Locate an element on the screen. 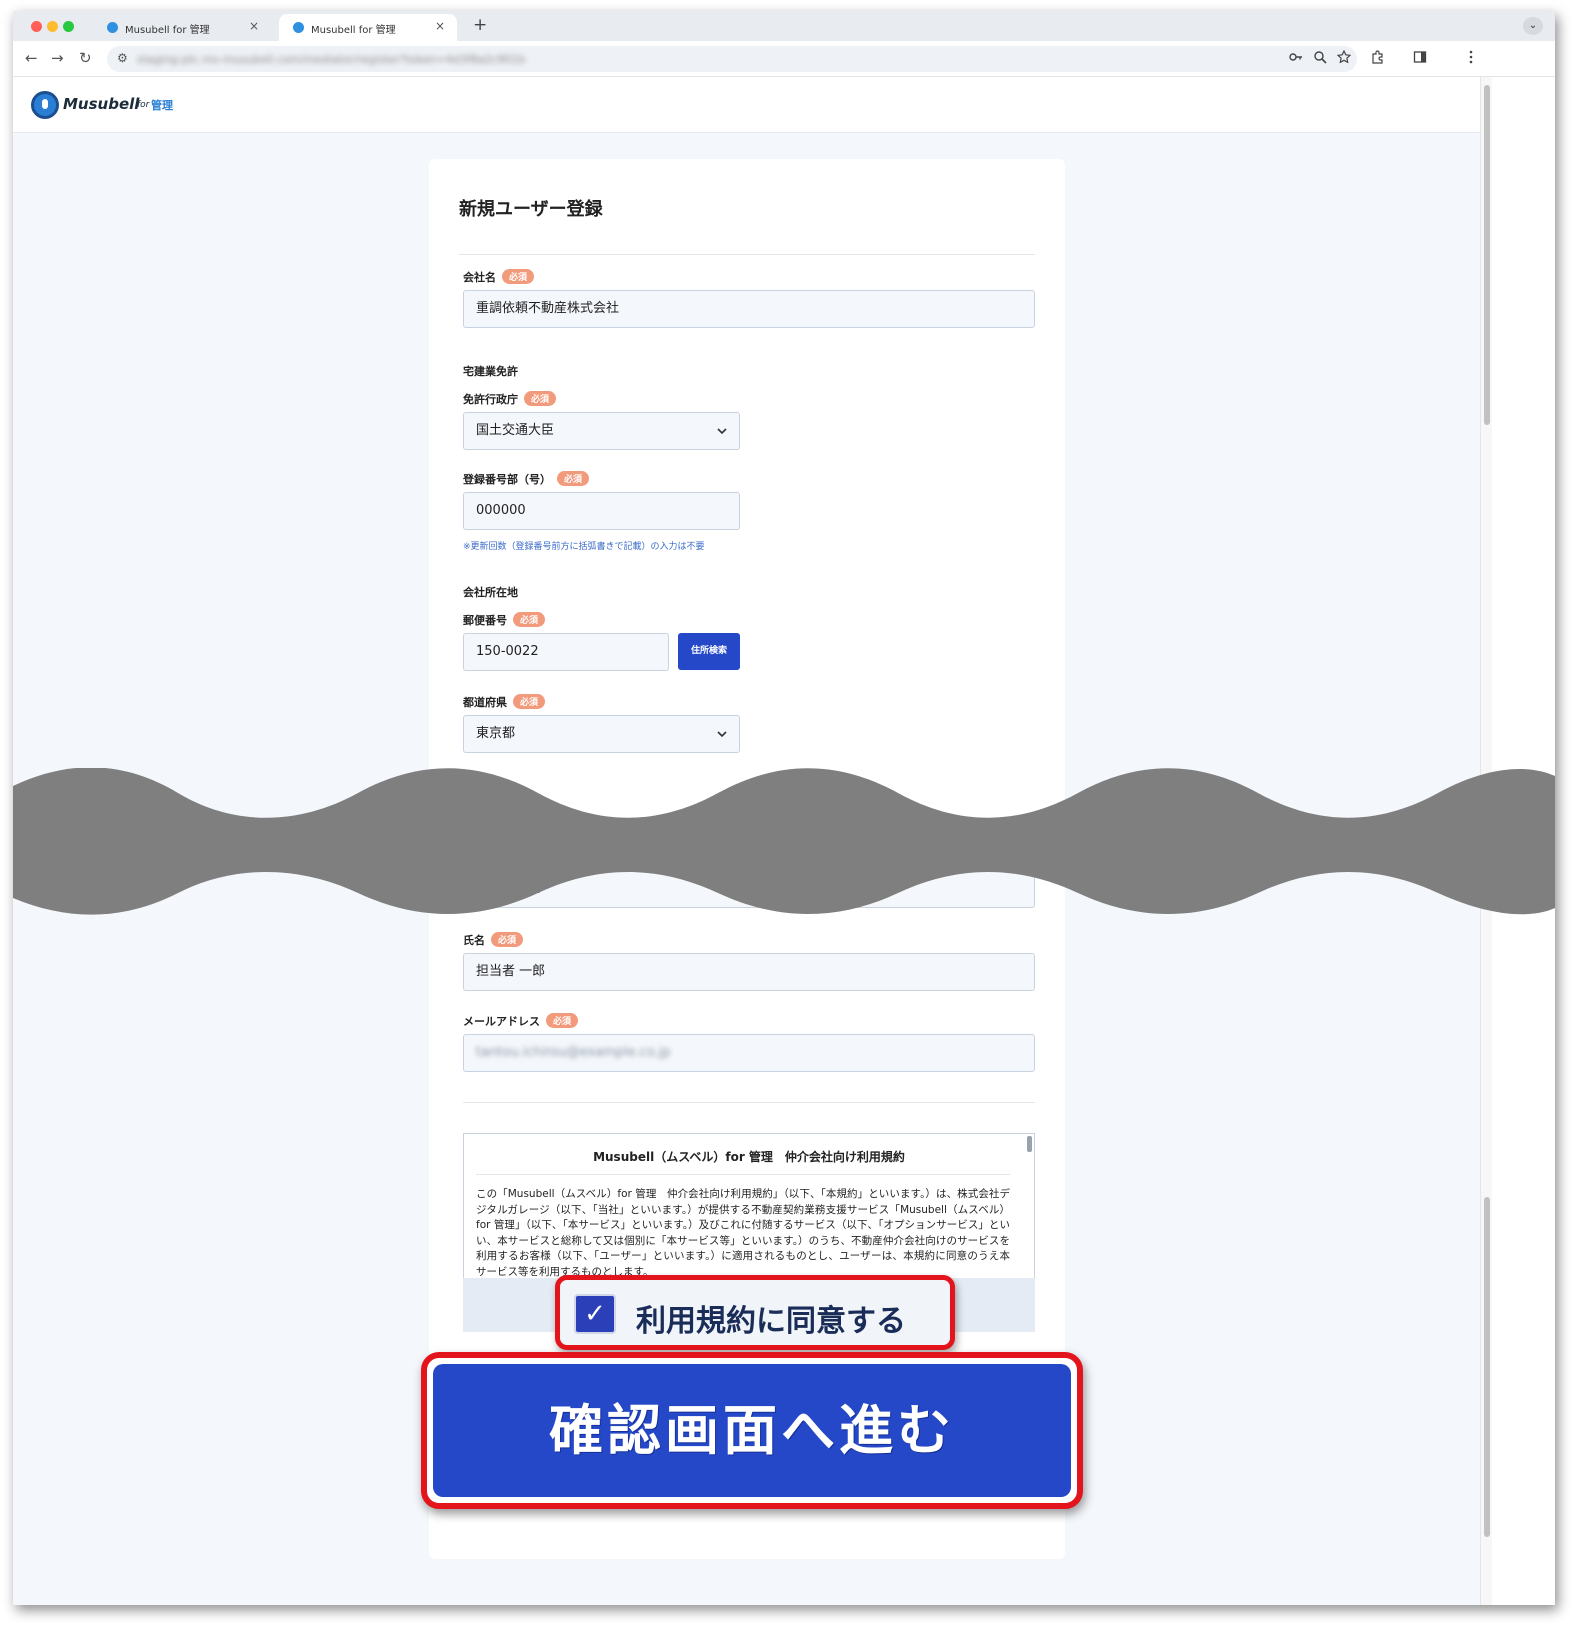 This screenshot has height=1631, width=1585. extensions-icon is located at coordinates (1378, 59).